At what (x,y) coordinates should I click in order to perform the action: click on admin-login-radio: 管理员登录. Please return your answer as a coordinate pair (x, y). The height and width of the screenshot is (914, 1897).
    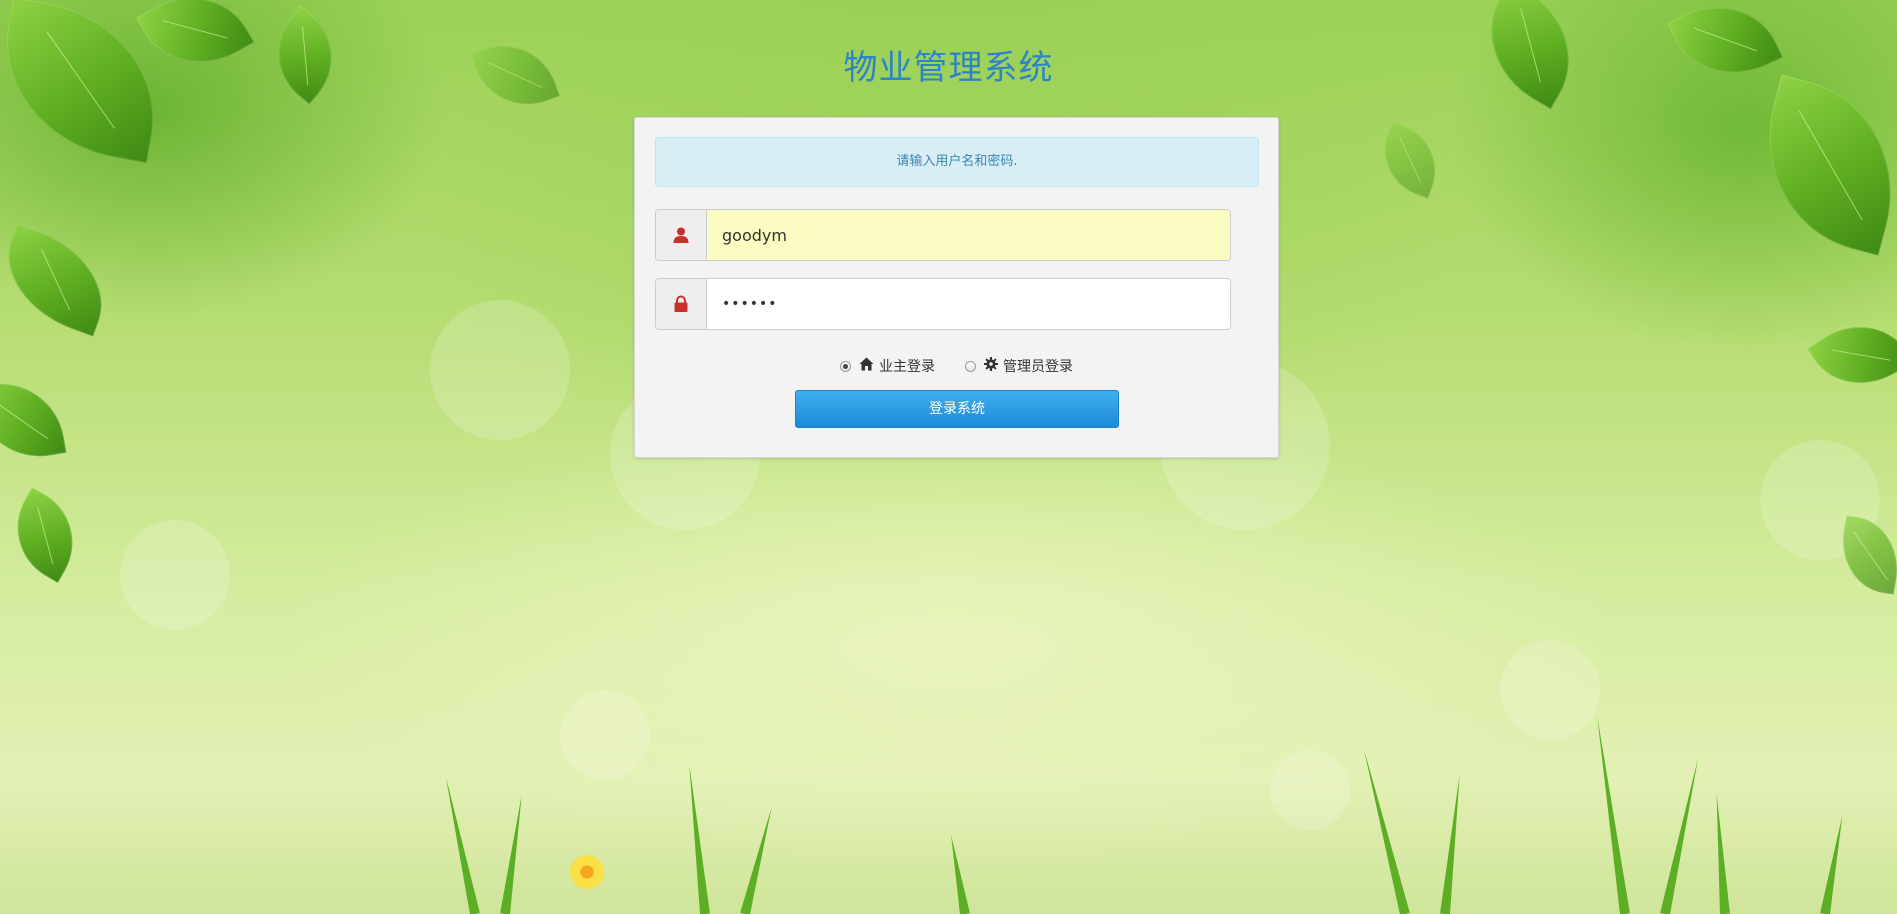
    Looking at the image, I should click on (1019, 366).